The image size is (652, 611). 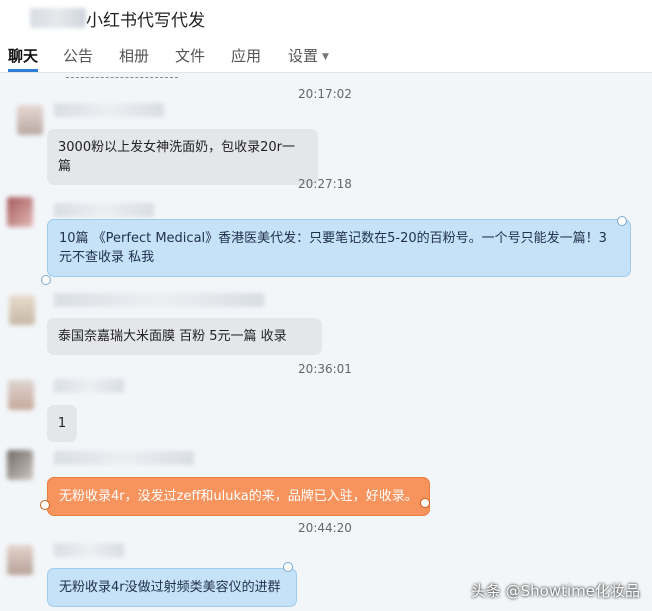 I want to click on timestamp: 20:36:01, so click(x=325, y=369).